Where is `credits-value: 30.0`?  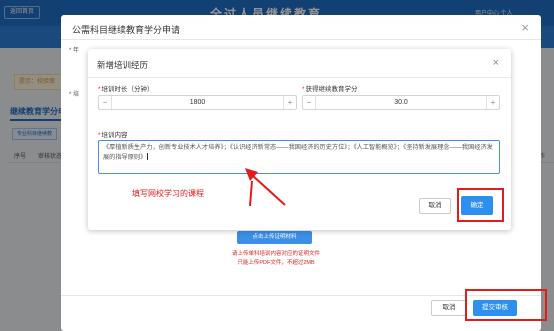
credits-value: 30.0 is located at coordinates (401, 102).